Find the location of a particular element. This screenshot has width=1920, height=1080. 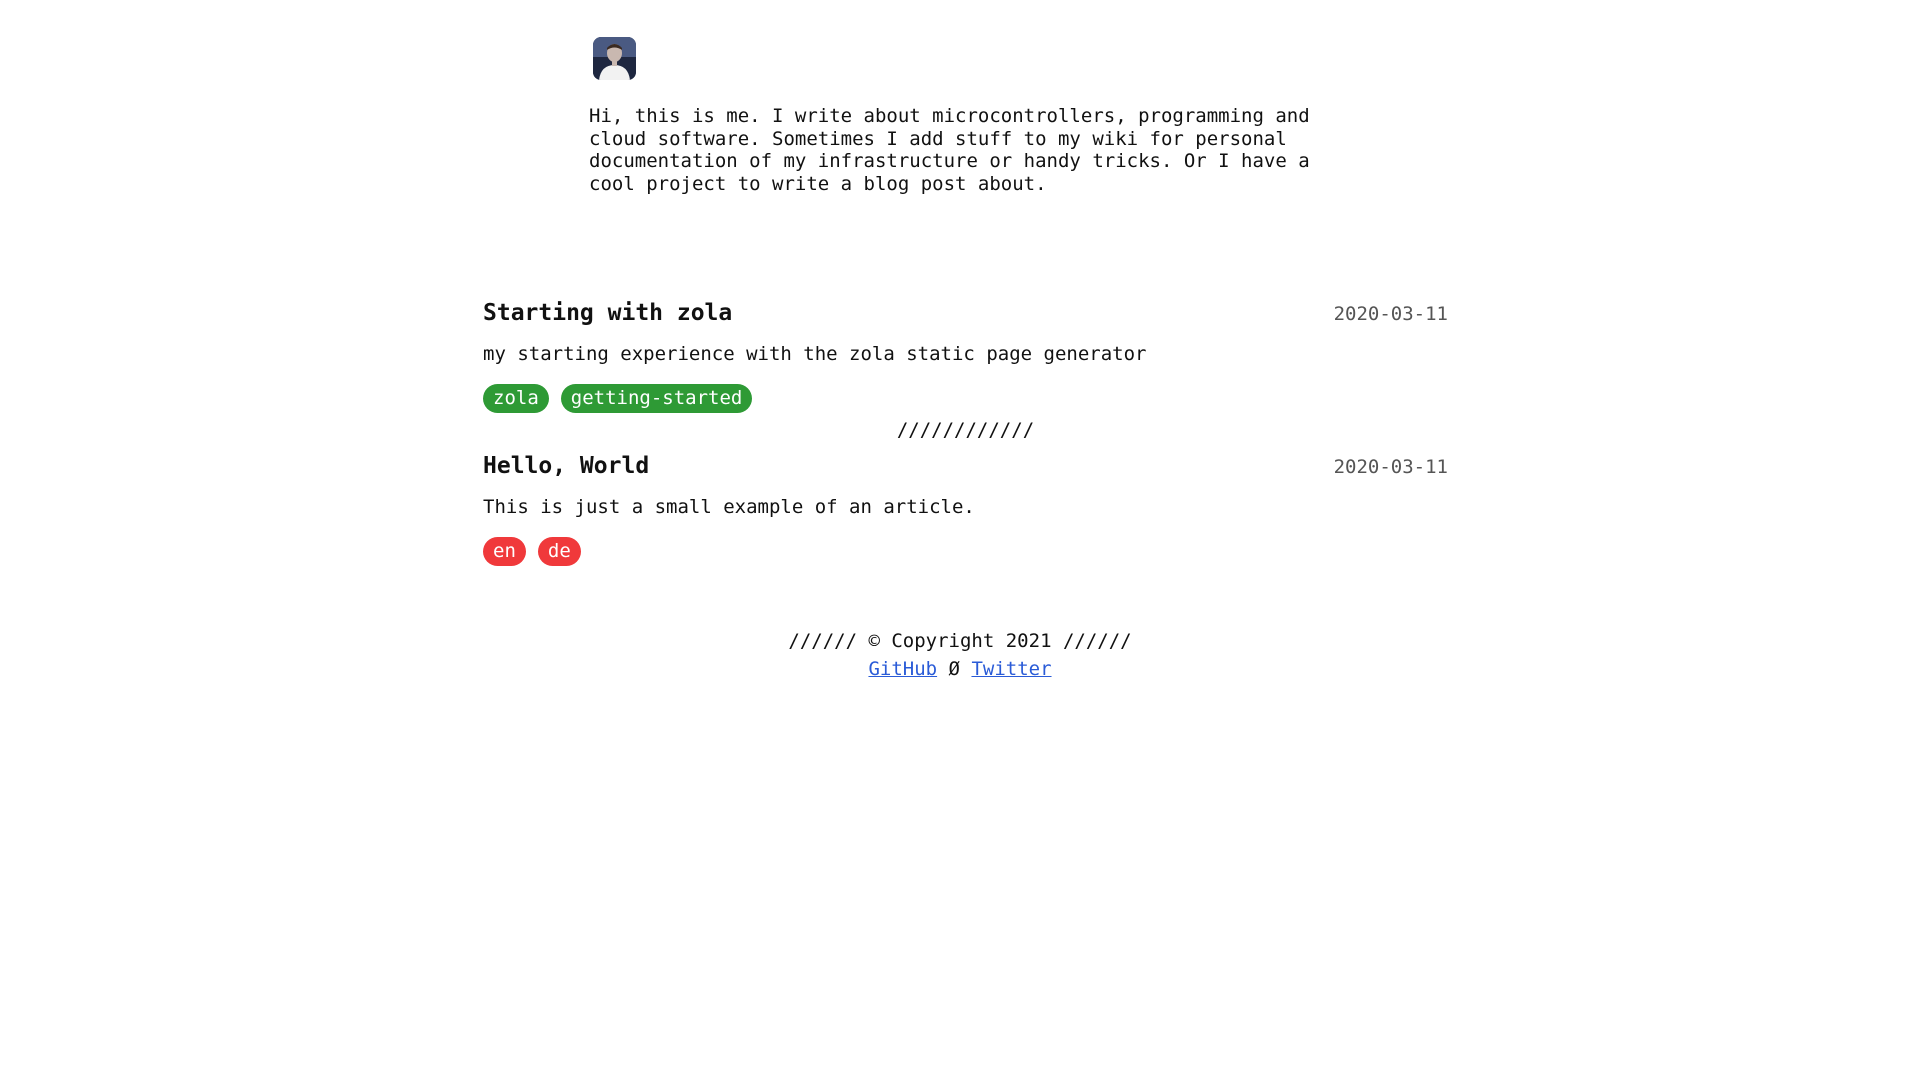

twitter-link: Twitter is located at coordinates (1011, 669).